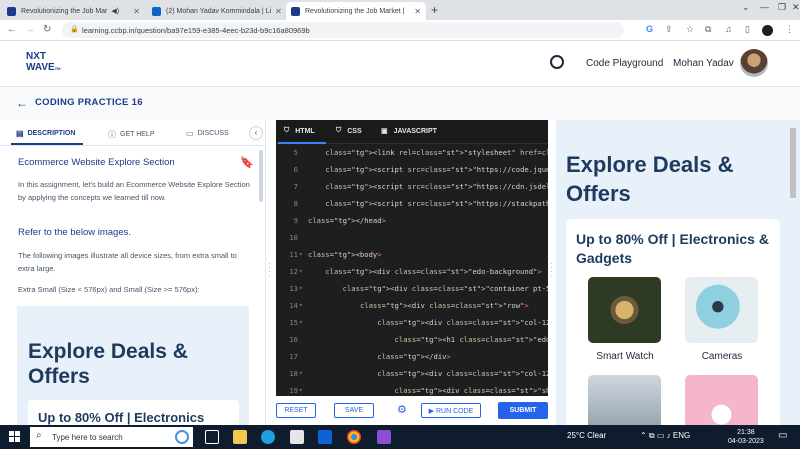 This screenshot has width=800, height=449. What do you see at coordinates (296, 410) in the screenshot?
I see `reset-button: RESET` at bounding box center [296, 410].